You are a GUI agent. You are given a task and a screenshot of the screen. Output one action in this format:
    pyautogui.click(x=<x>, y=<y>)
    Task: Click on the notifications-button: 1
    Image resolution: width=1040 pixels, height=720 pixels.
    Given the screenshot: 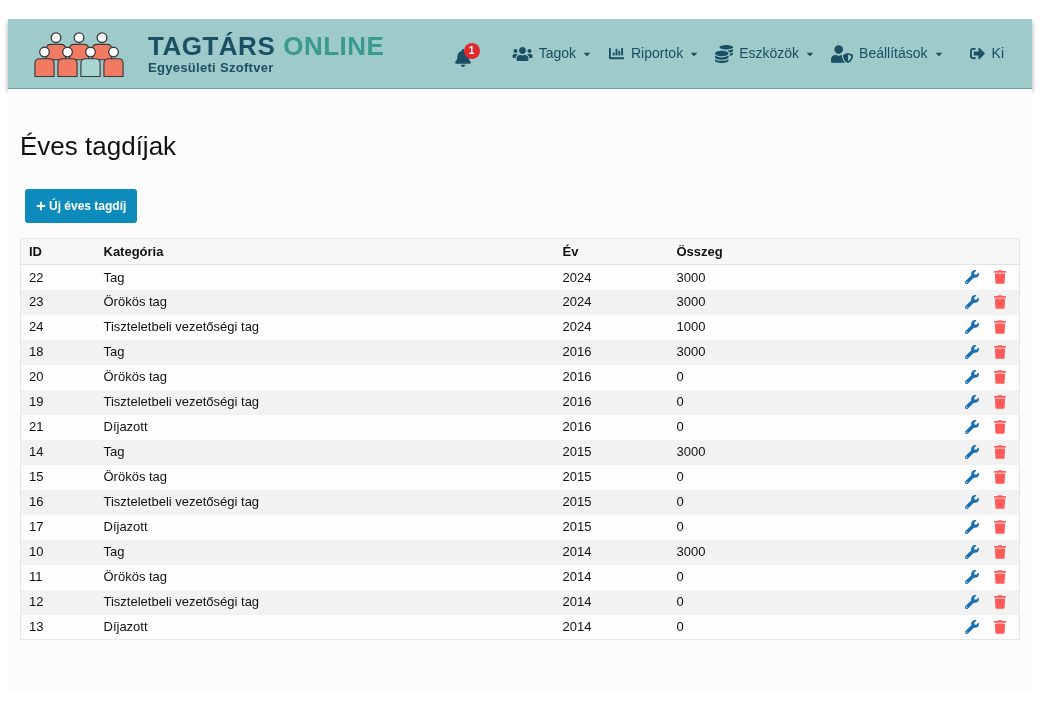 What is the action you would take?
    pyautogui.click(x=467, y=54)
    